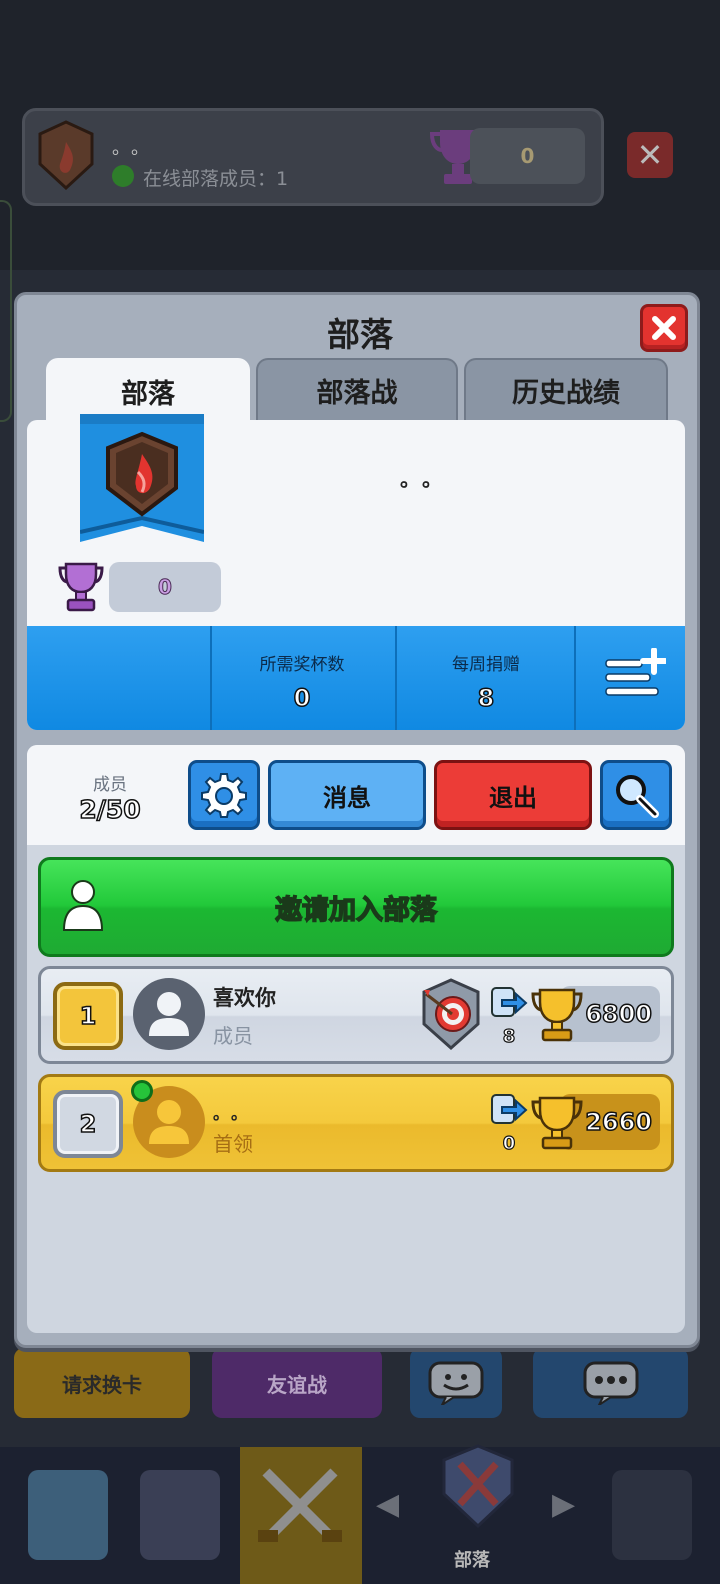 This screenshot has height=1584, width=720. What do you see at coordinates (388, 1504) in the screenshot?
I see `nav-prev-icon: ◀` at bounding box center [388, 1504].